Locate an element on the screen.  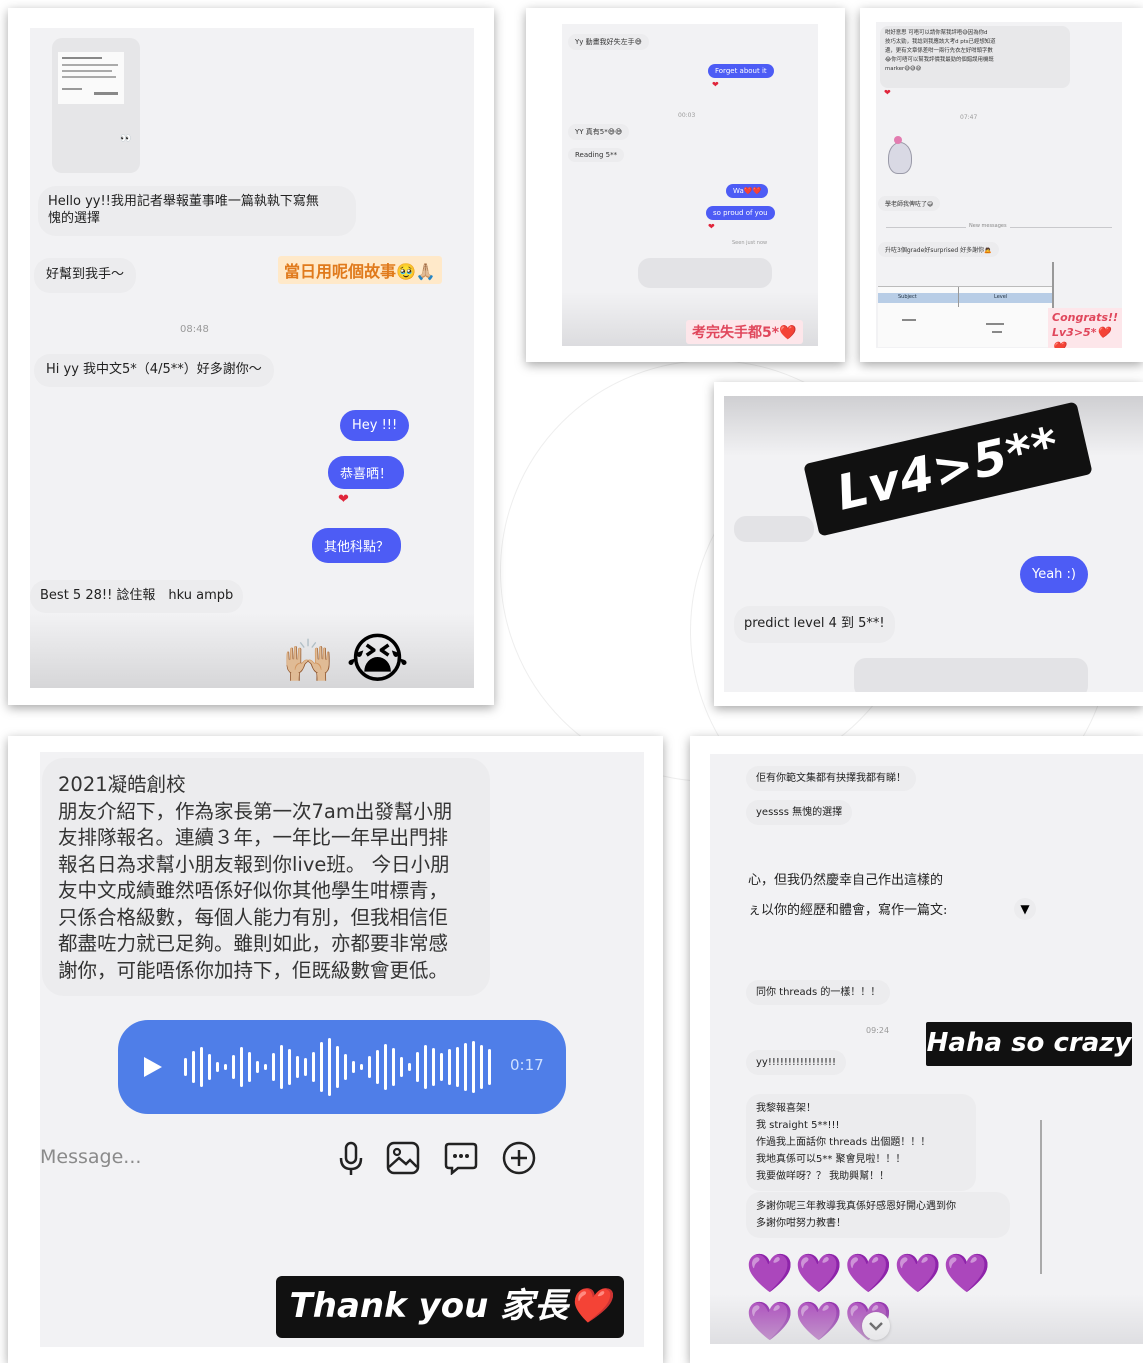
seen-indicator: Seen just now is located at coordinates (750, 243).